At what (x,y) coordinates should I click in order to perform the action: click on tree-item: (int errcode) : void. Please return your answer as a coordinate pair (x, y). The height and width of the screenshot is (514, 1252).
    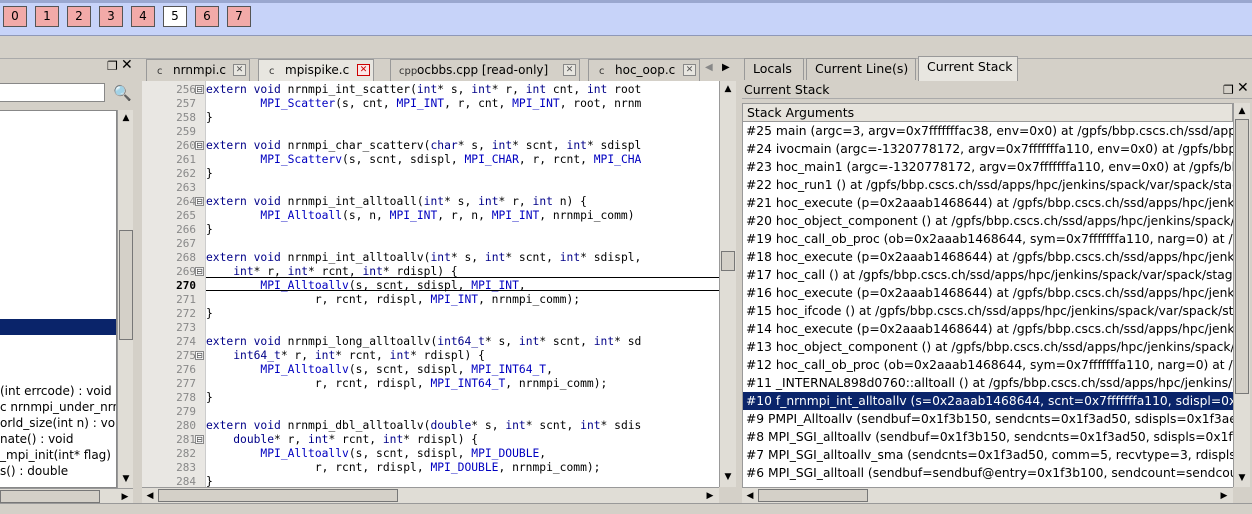
    Looking at the image, I should click on (58, 391).